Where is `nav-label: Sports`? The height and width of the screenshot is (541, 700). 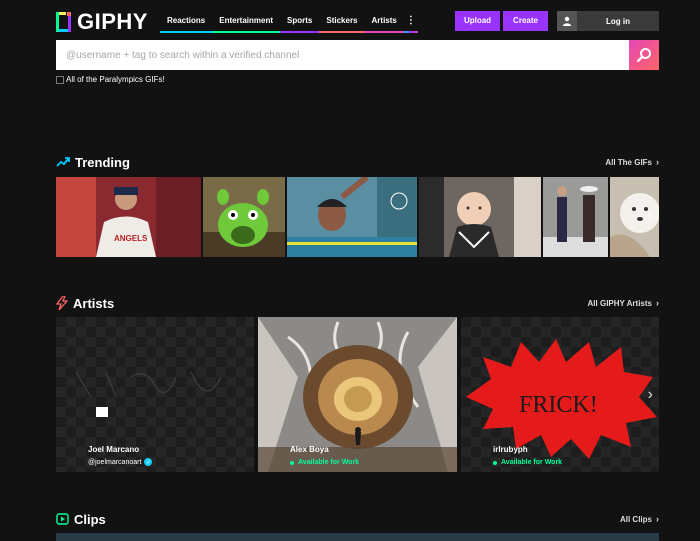 nav-label: Sports is located at coordinates (300, 20).